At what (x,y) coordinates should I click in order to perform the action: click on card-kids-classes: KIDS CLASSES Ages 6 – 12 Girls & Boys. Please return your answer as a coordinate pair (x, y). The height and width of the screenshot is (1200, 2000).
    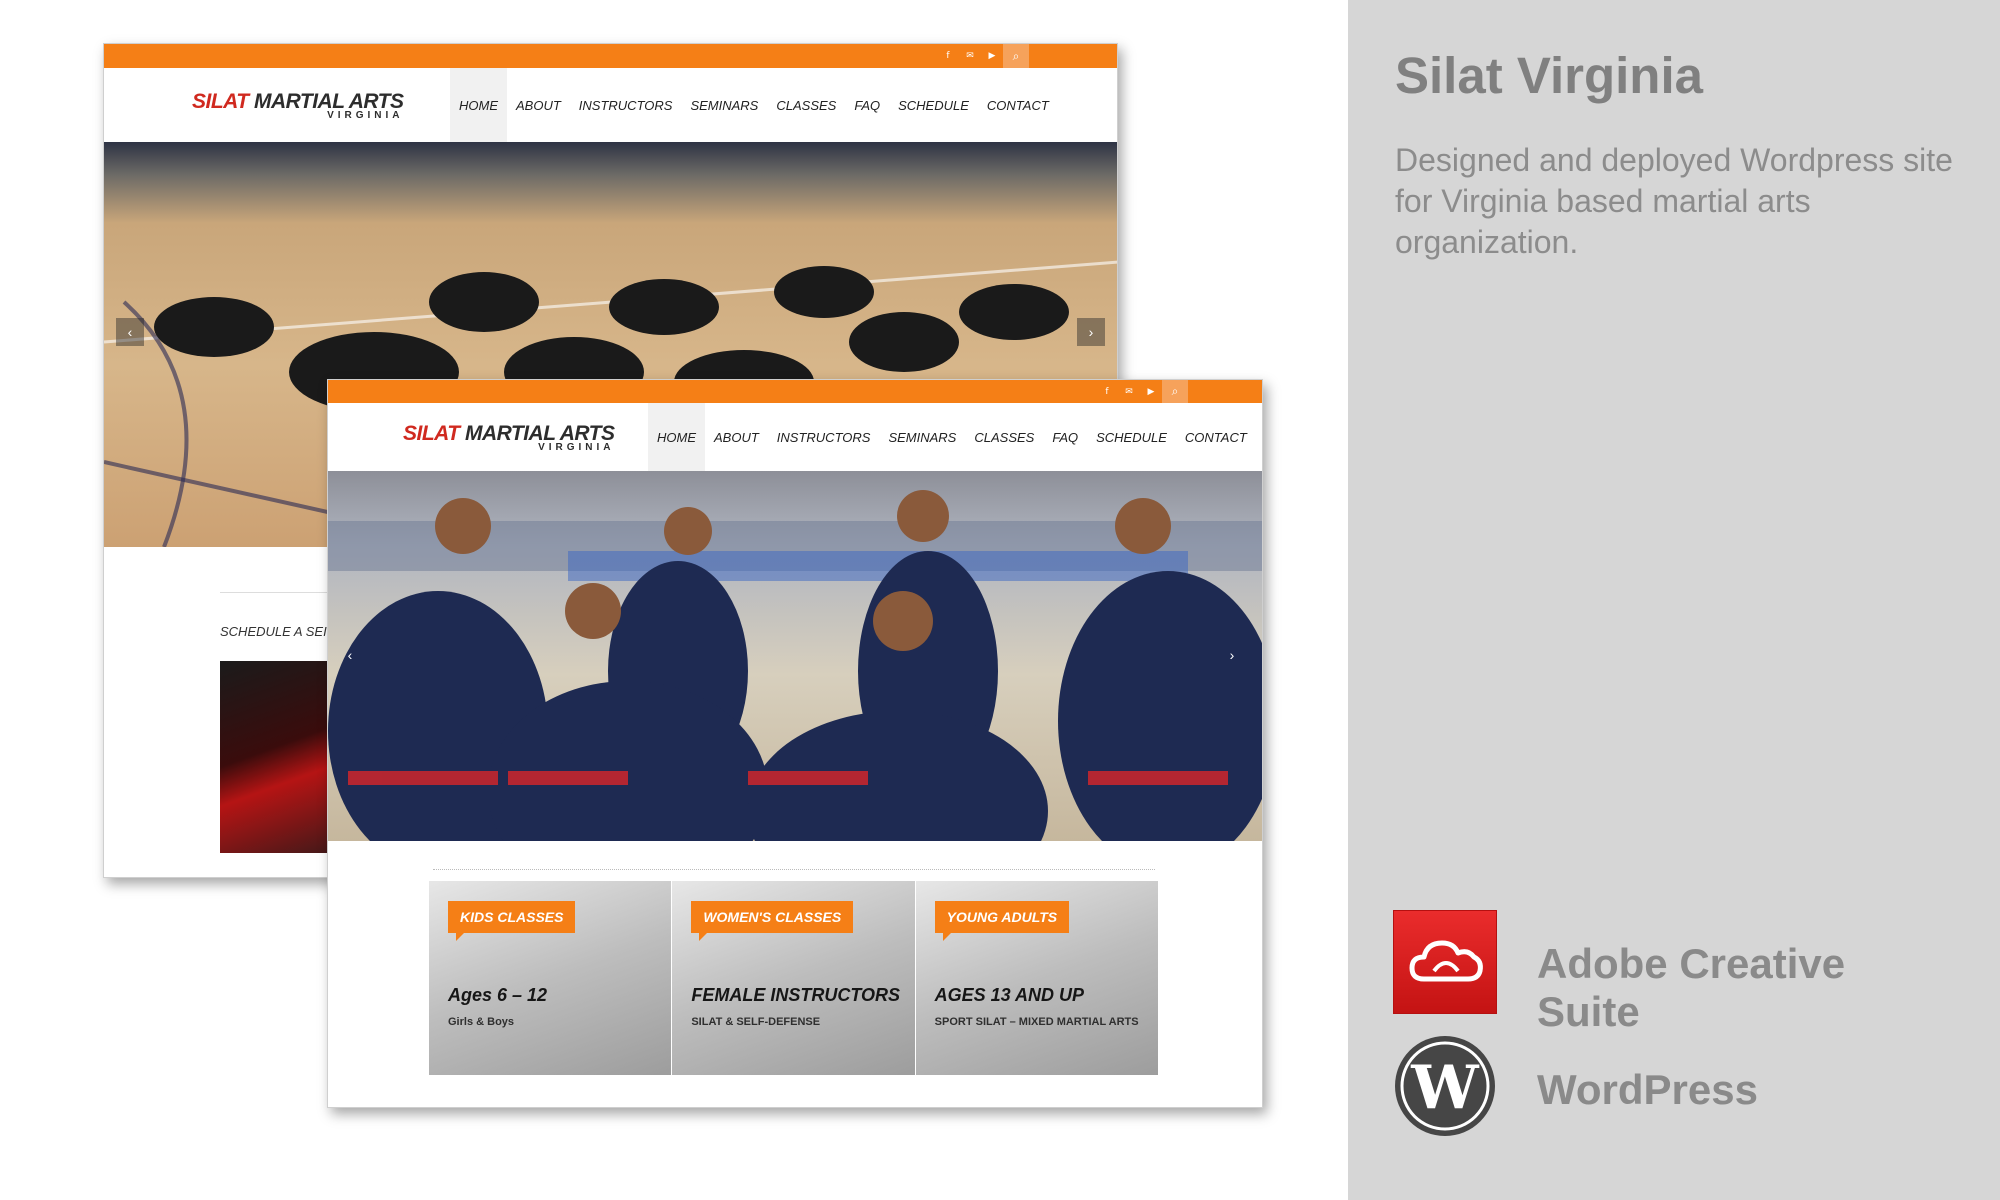
    Looking at the image, I should click on (551, 978).